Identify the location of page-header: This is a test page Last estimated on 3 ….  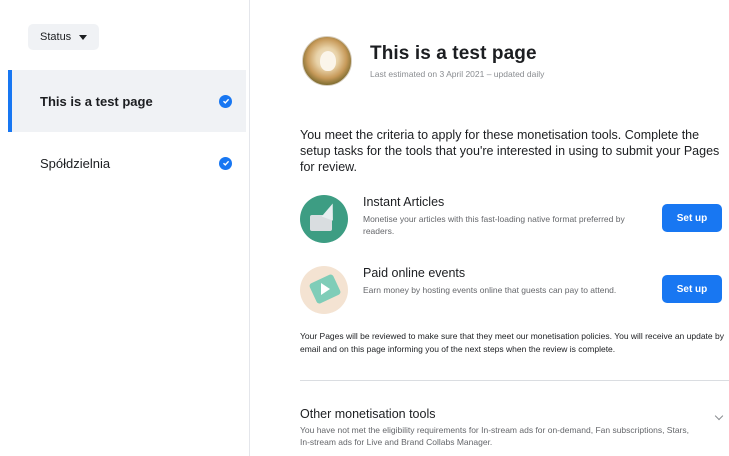
(423, 61).